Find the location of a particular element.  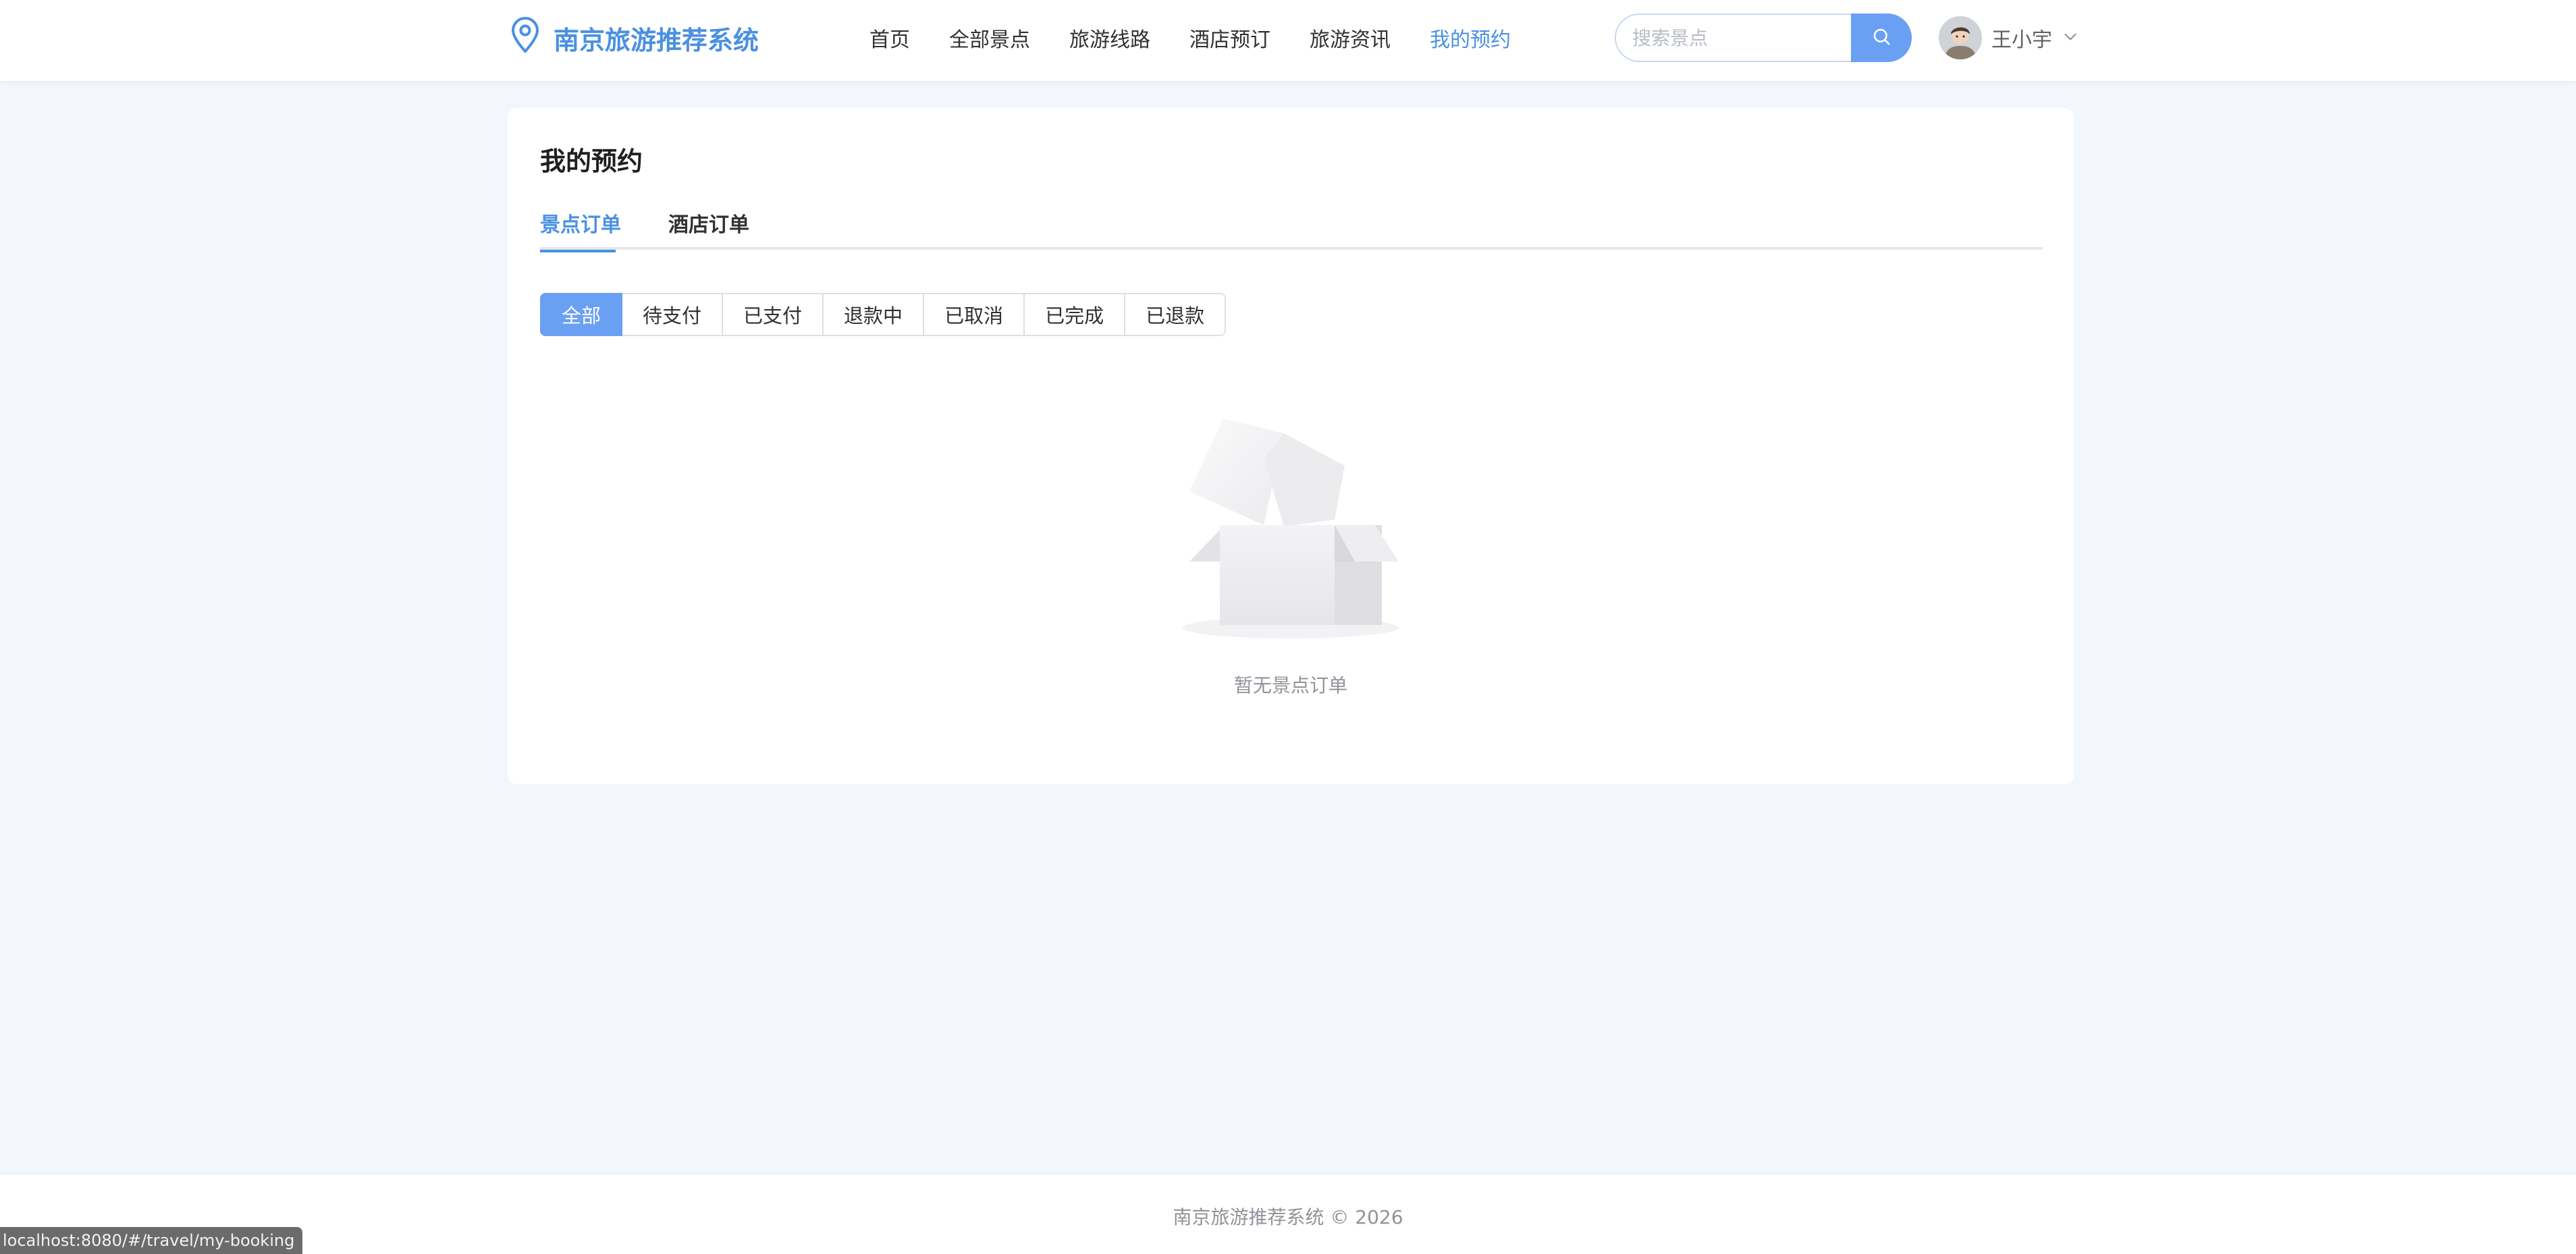

search-input is located at coordinates (1733, 37).